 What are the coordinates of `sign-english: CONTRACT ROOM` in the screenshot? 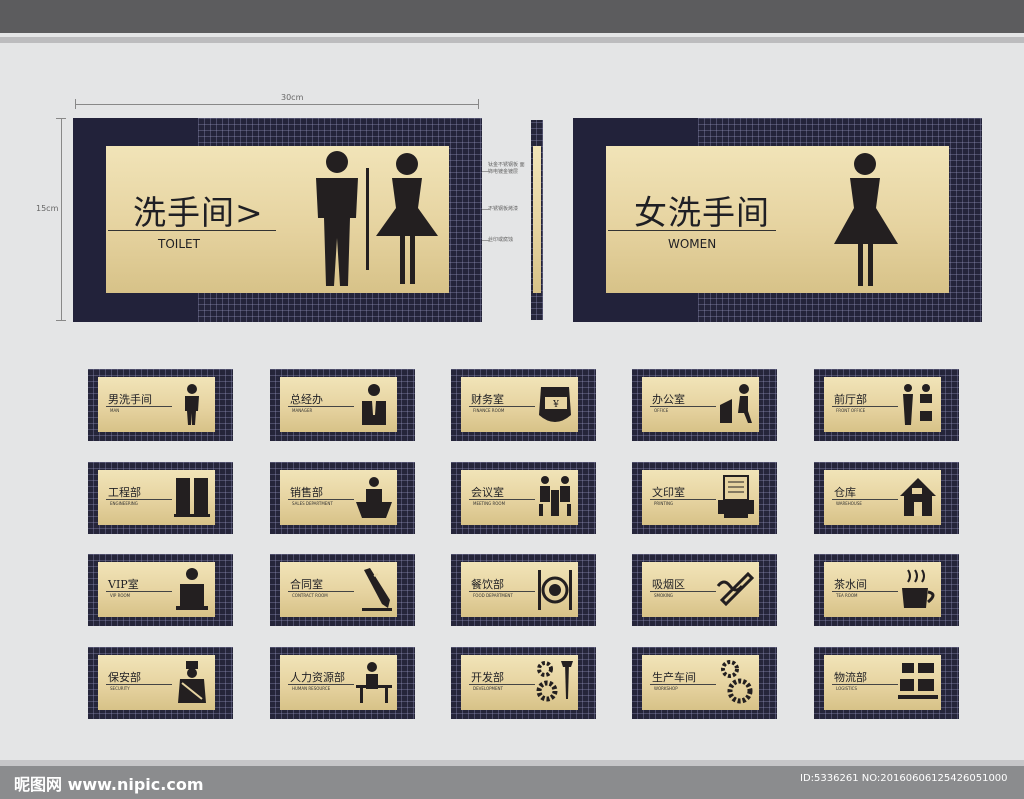 It's located at (310, 595).